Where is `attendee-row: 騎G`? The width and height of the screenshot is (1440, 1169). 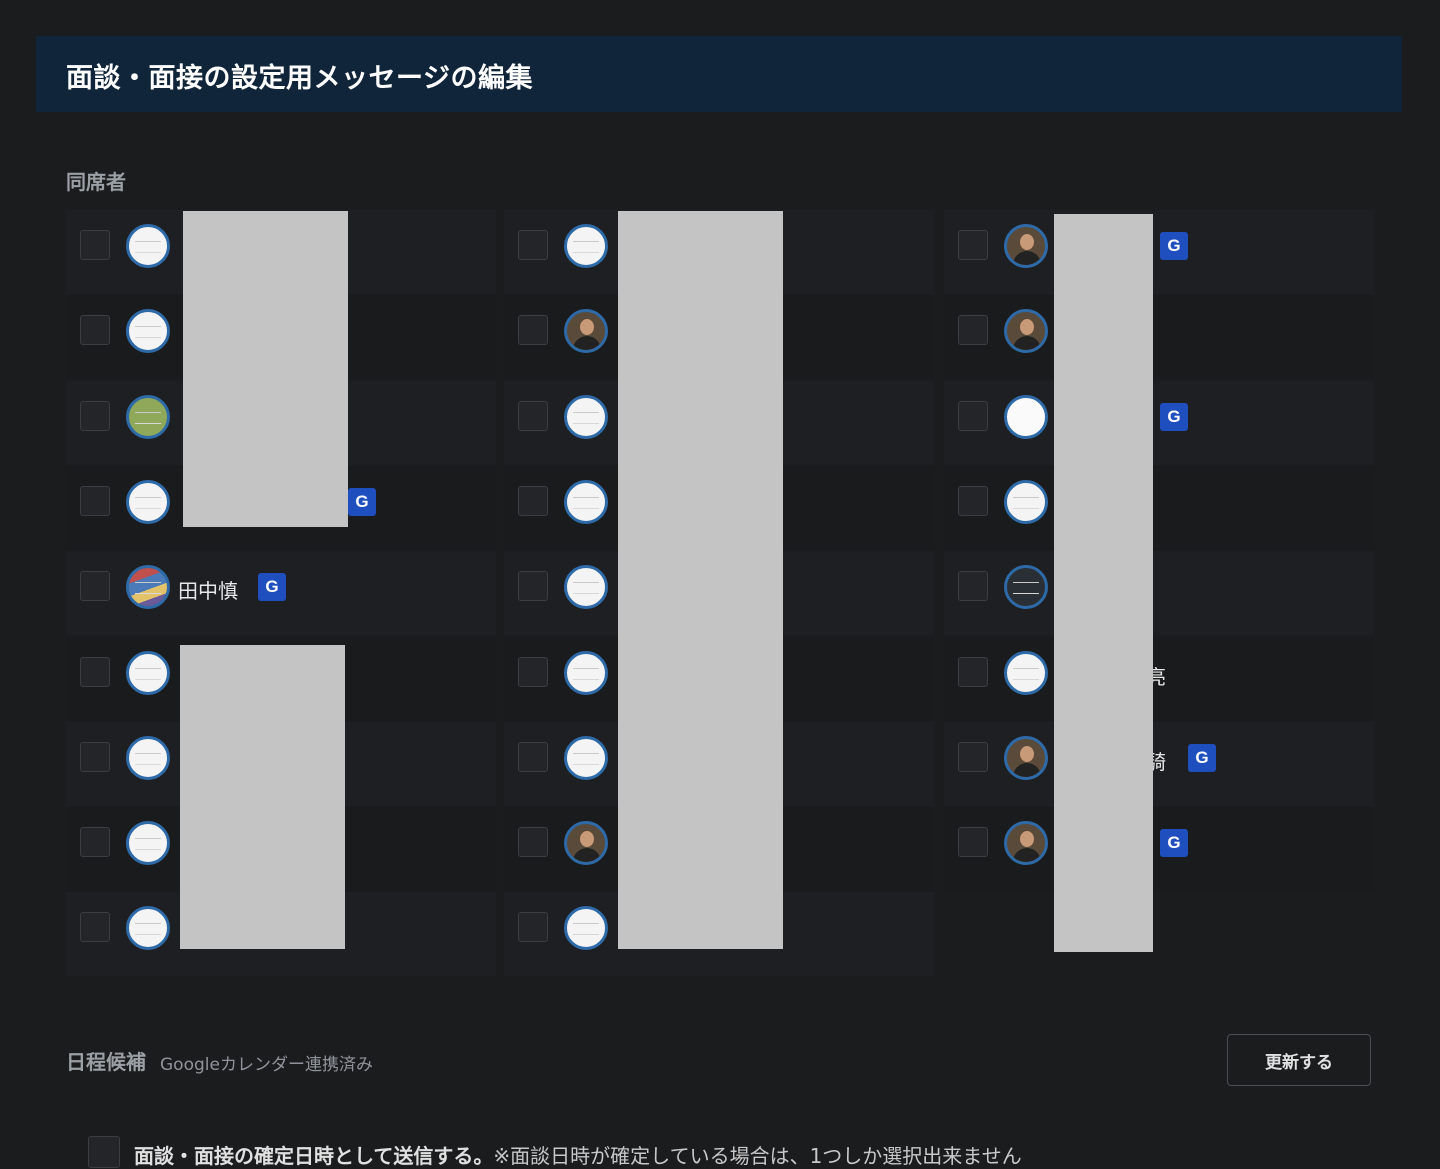 attendee-row: 騎G is located at coordinates (1159, 763).